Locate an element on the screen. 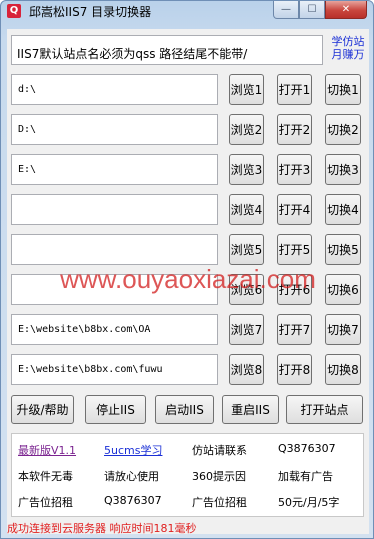 The image size is (374, 539). info-text: 本软件无毒 is located at coordinates (45, 476).